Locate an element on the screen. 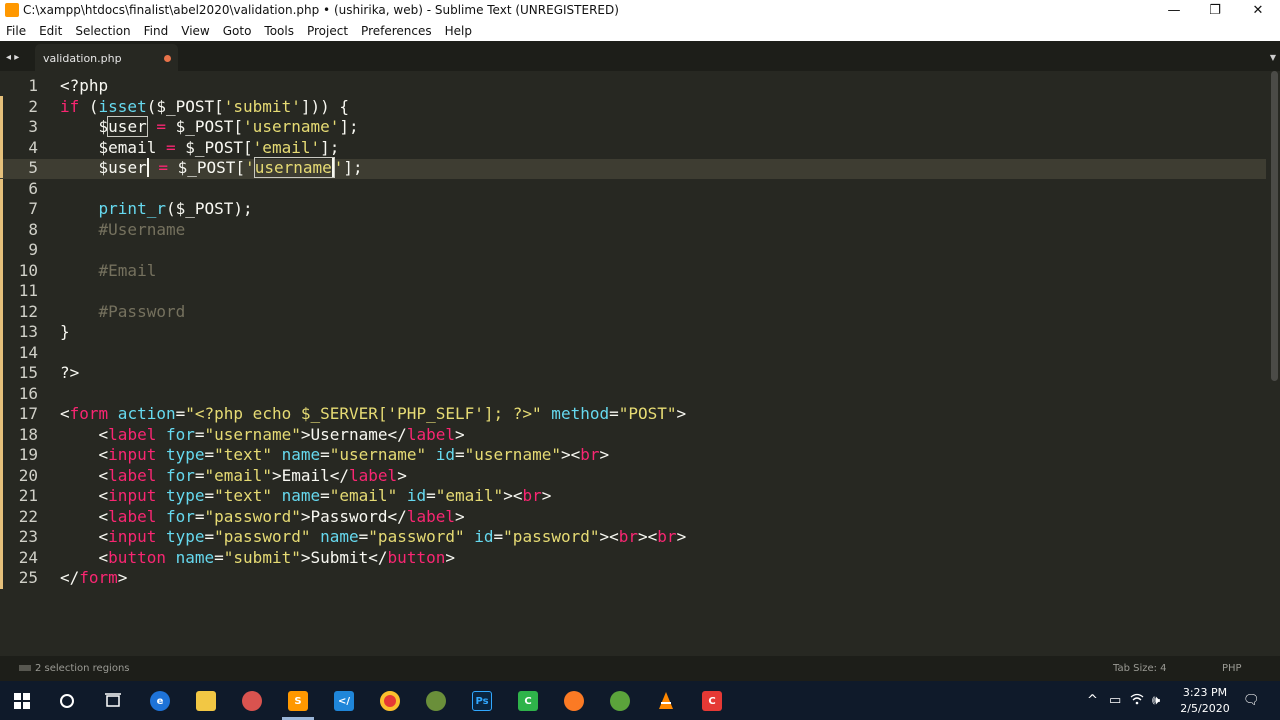  battery-icon: ▭ is located at coordinates (1115, 700).